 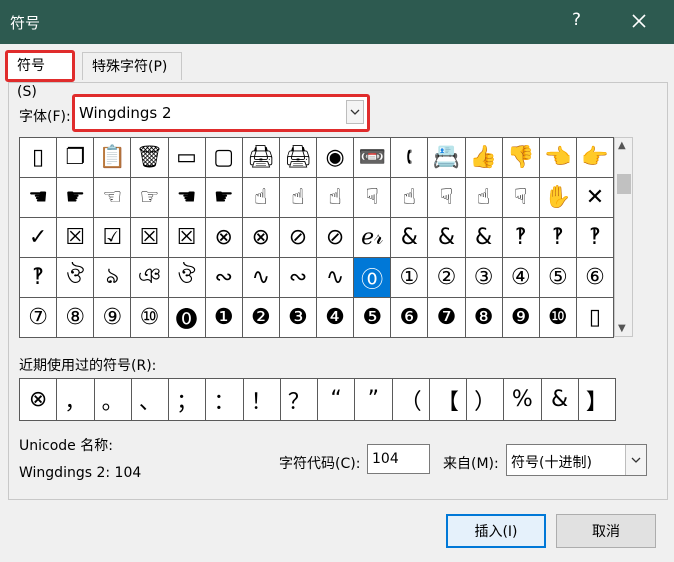 What do you see at coordinates (113, 400) in the screenshot?
I see `recent-symbol-cell: 。` at bounding box center [113, 400].